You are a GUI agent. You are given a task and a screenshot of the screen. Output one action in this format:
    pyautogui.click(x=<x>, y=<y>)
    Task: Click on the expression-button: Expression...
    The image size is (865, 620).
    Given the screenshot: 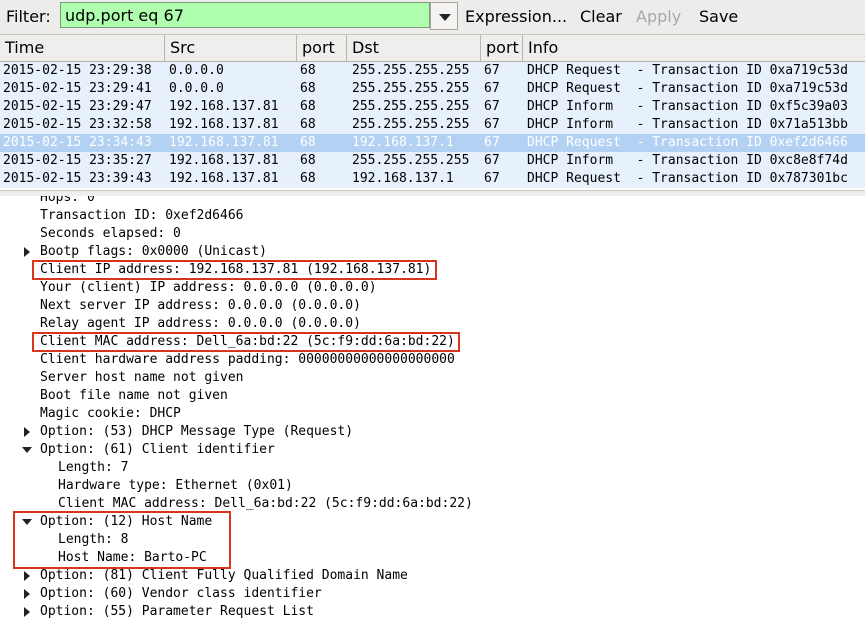 What is the action you would take?
    pyautogui.click(x=516, y=16)
    